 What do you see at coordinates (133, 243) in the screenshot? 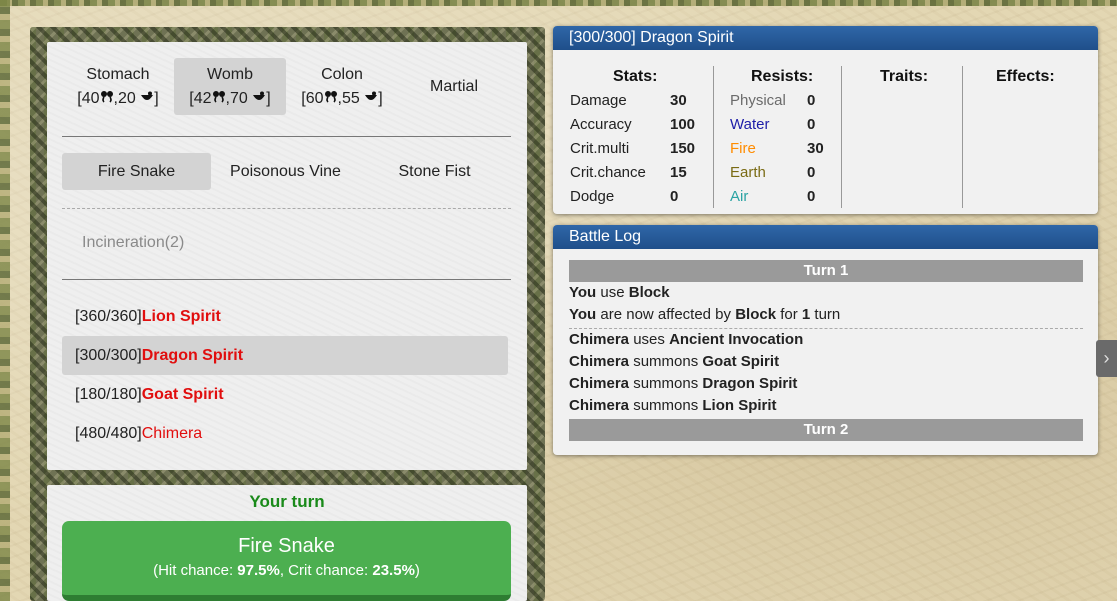
I see `sub-skill-incineration: Incineration(2)` at bounding box center [133, 243].